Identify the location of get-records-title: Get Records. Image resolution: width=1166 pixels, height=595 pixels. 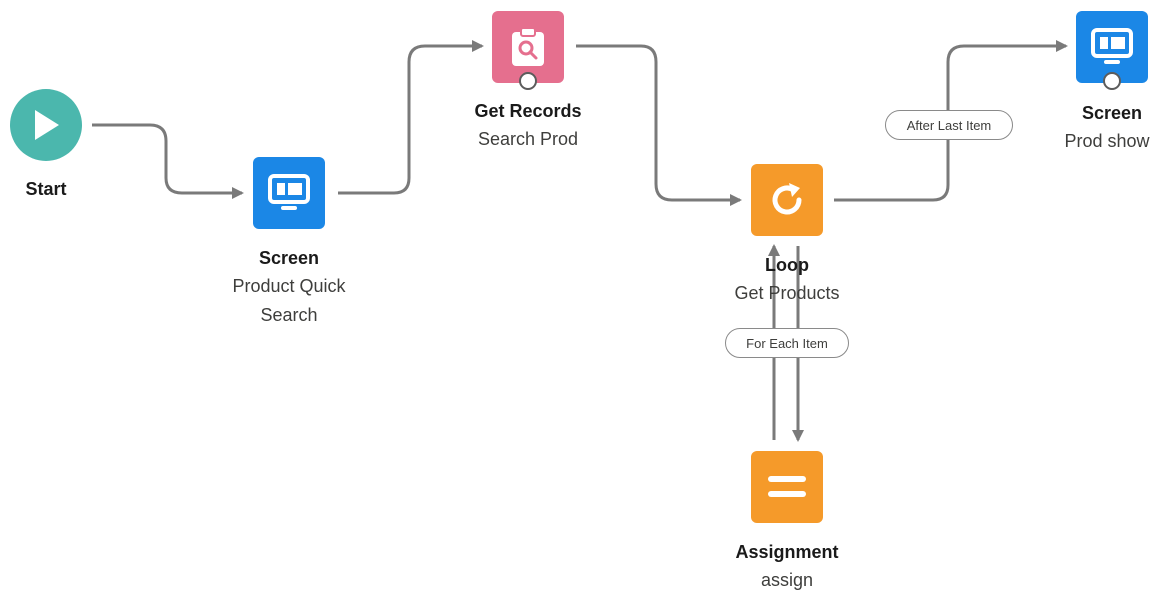
(528, 111).